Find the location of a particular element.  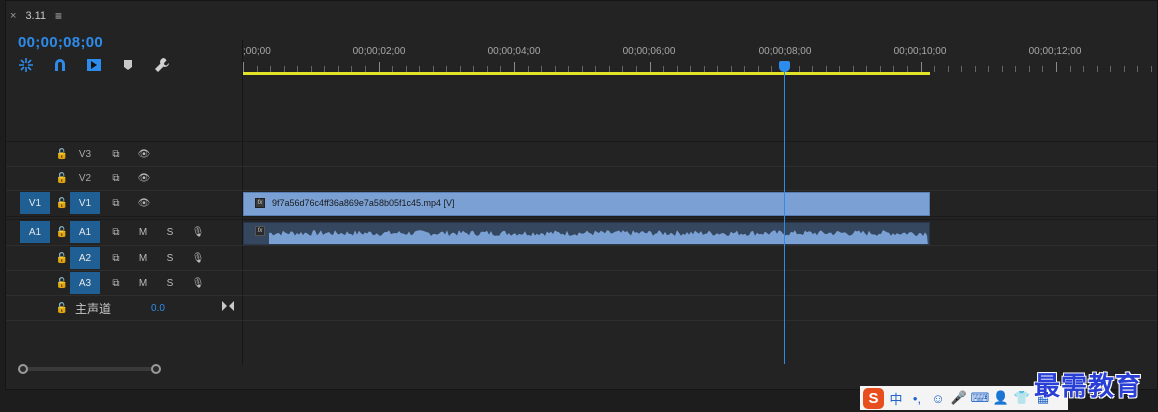

track-target-a2: A2 is located at coordinates (85, 258).